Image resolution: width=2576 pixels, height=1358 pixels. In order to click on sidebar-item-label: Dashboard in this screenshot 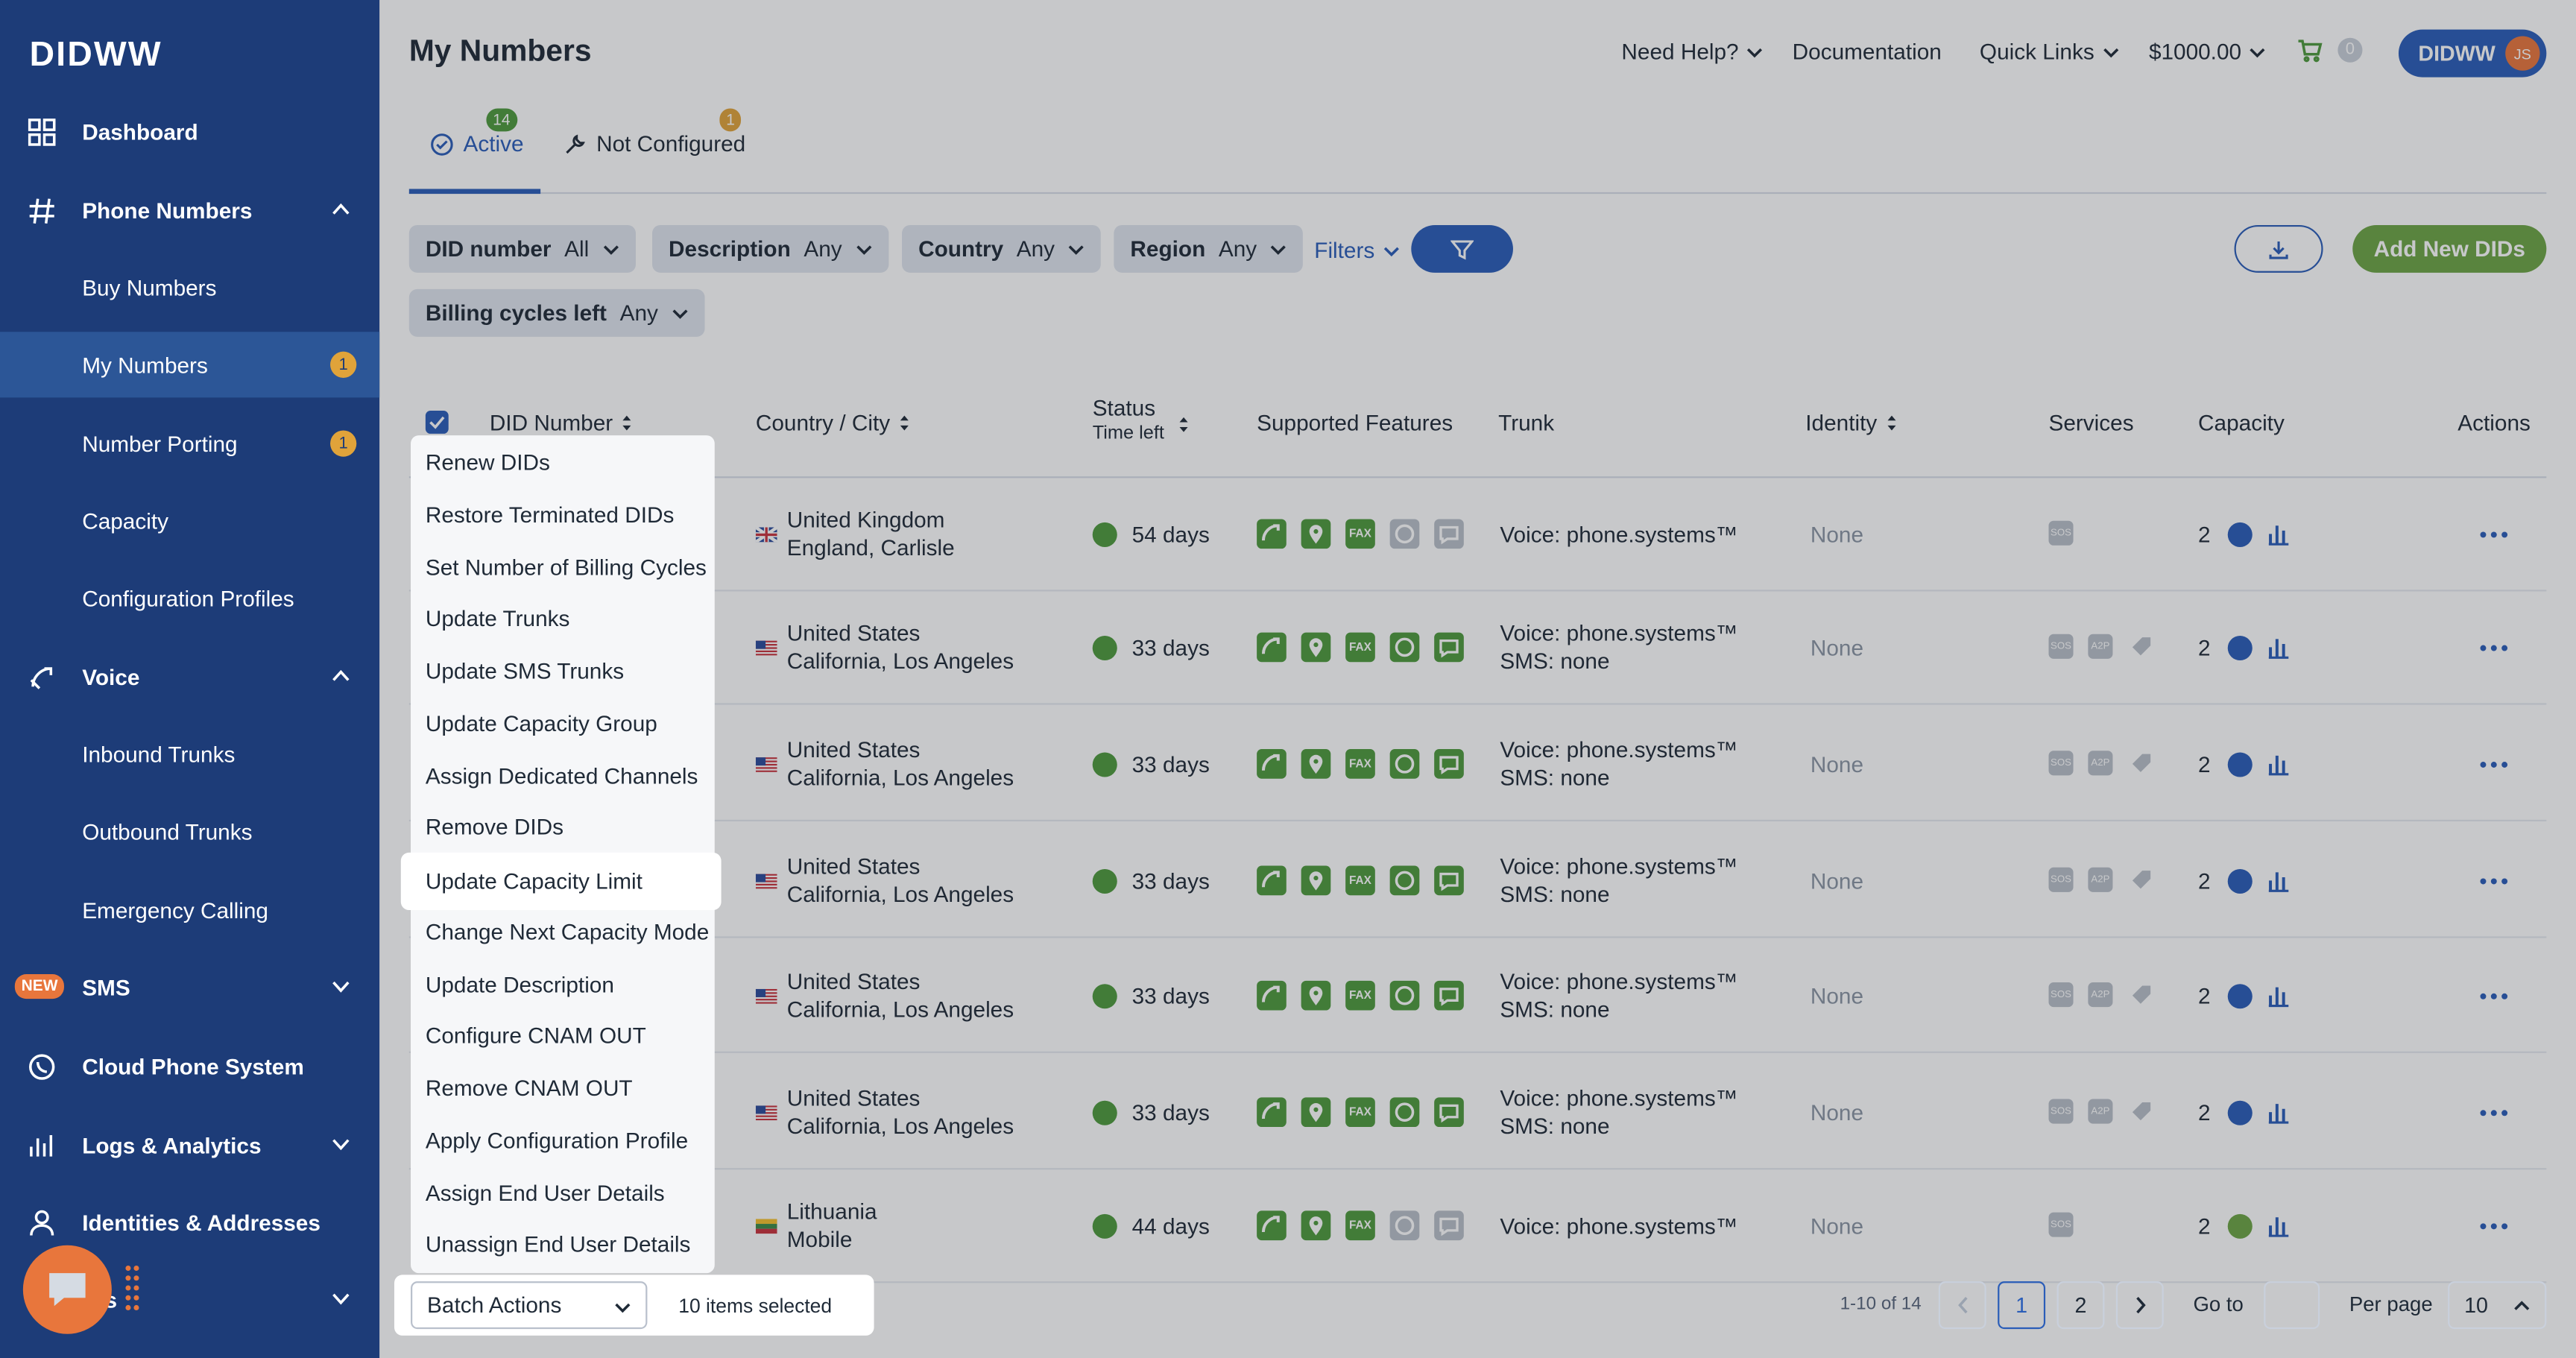, I will do `click(140, 131)`.